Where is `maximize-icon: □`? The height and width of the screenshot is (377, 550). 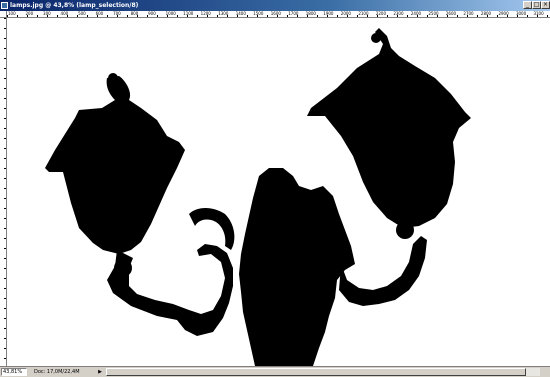
maximize-icon: □ is located at coordinates (536, 5).